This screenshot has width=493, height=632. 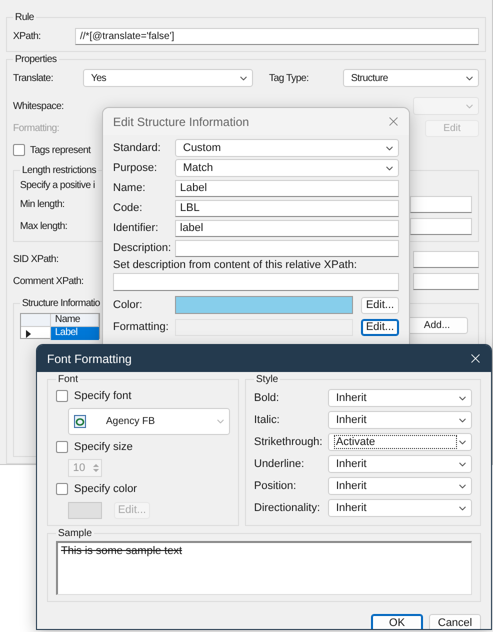 What do you see at coordinates (235, 265) in the screenshot?
I see `field-label: Set description from content of this relative XPath:` at bounding box center [235, 265].